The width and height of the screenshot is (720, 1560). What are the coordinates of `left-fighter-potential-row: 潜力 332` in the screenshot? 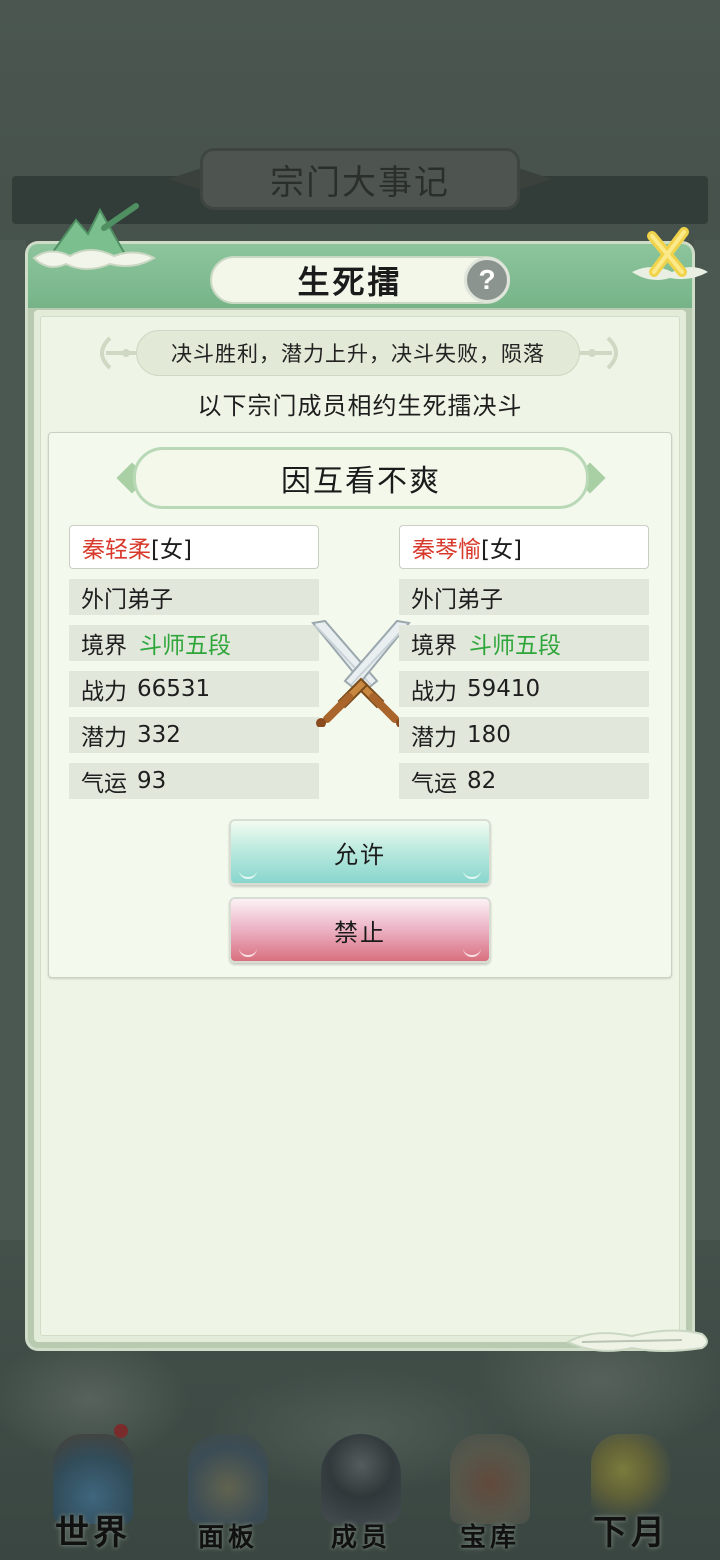 It's located at (194, 735).